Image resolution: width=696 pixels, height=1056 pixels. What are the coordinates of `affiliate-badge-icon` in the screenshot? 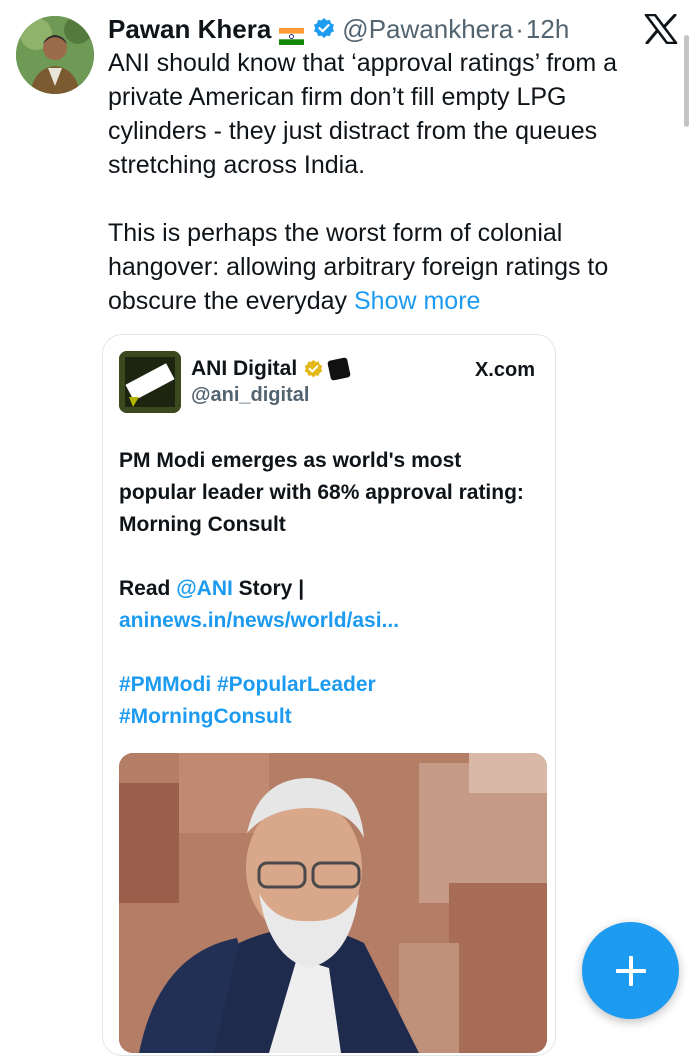 It's located at (339, 369).